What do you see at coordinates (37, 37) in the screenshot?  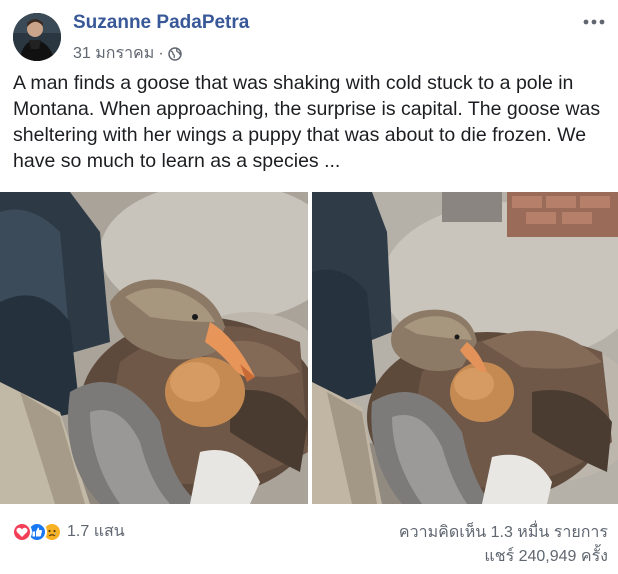 I see `avatar` at bounding box center [37, 37].